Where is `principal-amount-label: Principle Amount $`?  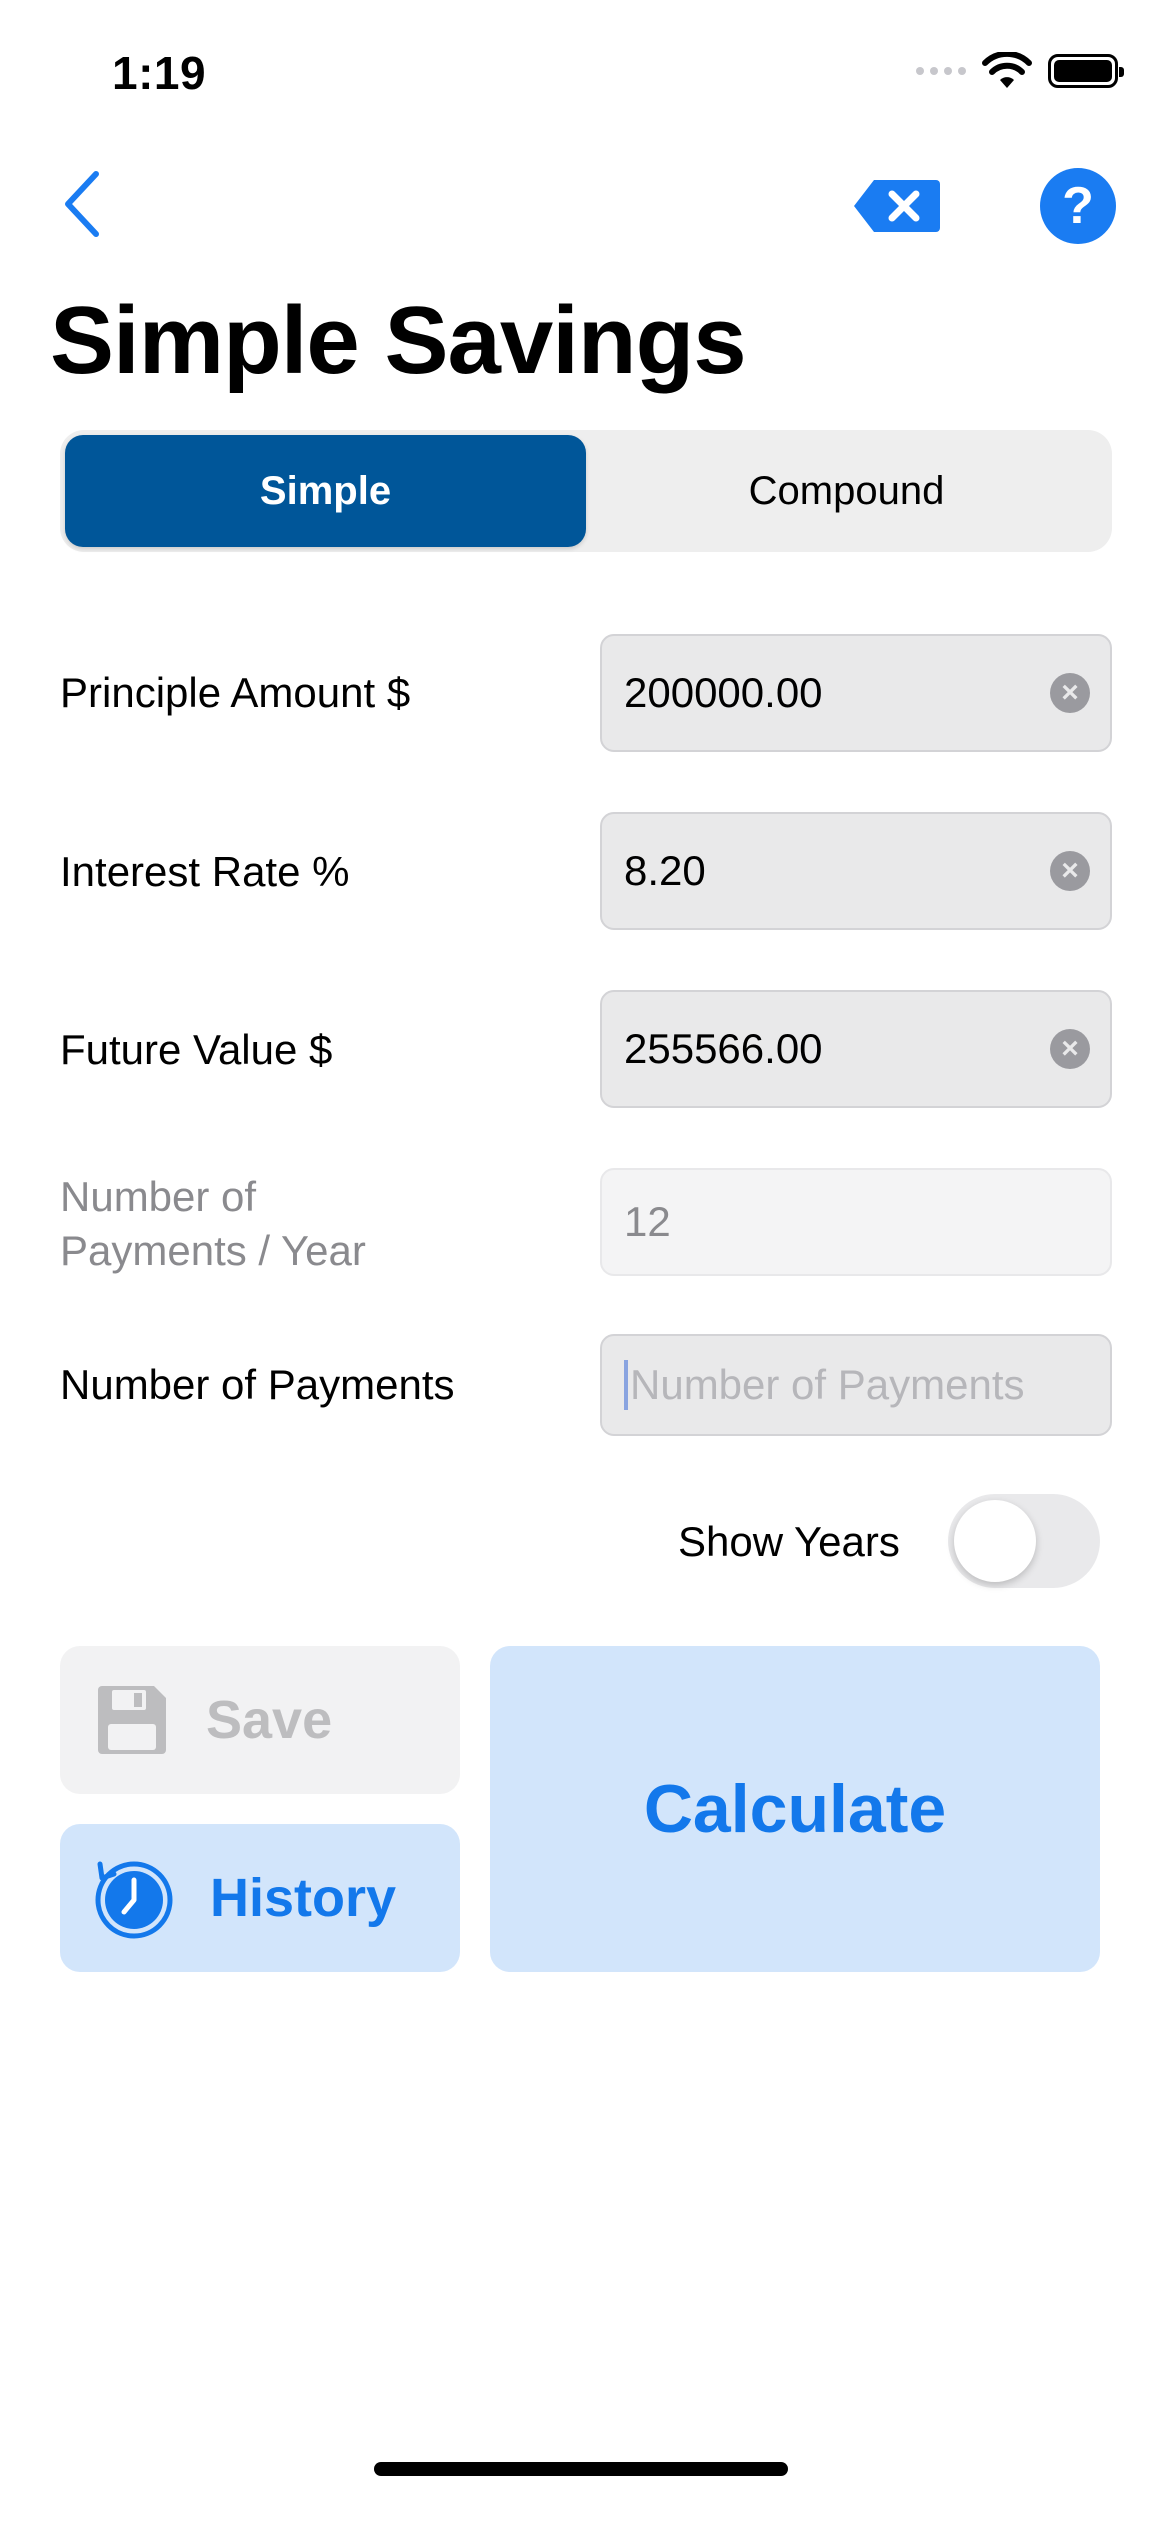 principal-amount-label: Principle Amount $ is located at coordinates (235, 692).